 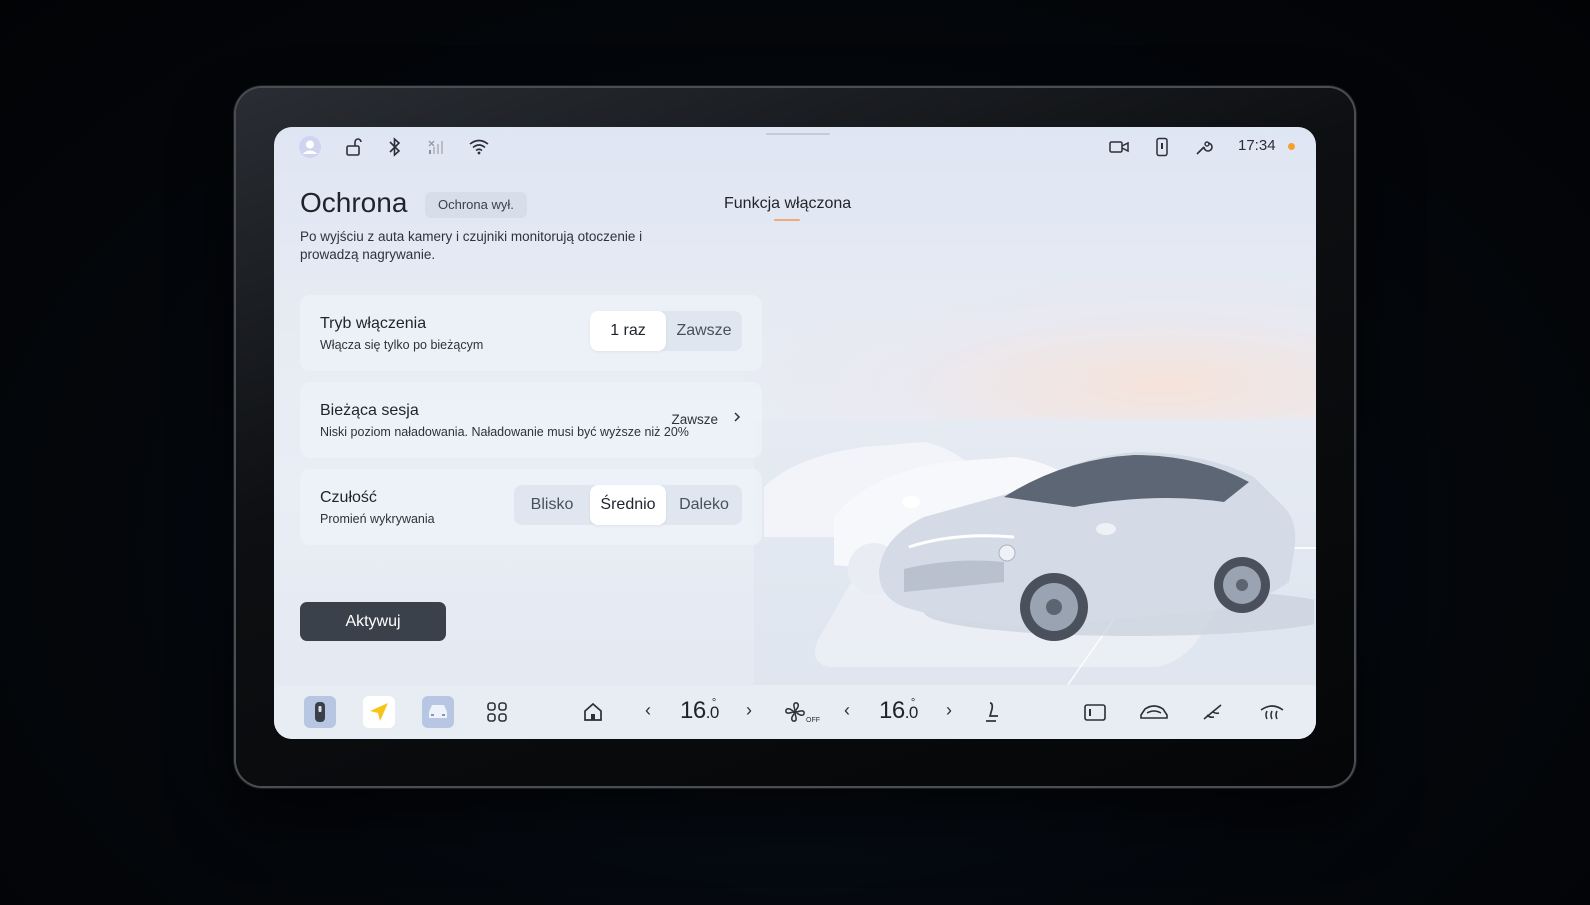 I want to click on mode-title: Tryb włączenia, so click(x=373, y=323).